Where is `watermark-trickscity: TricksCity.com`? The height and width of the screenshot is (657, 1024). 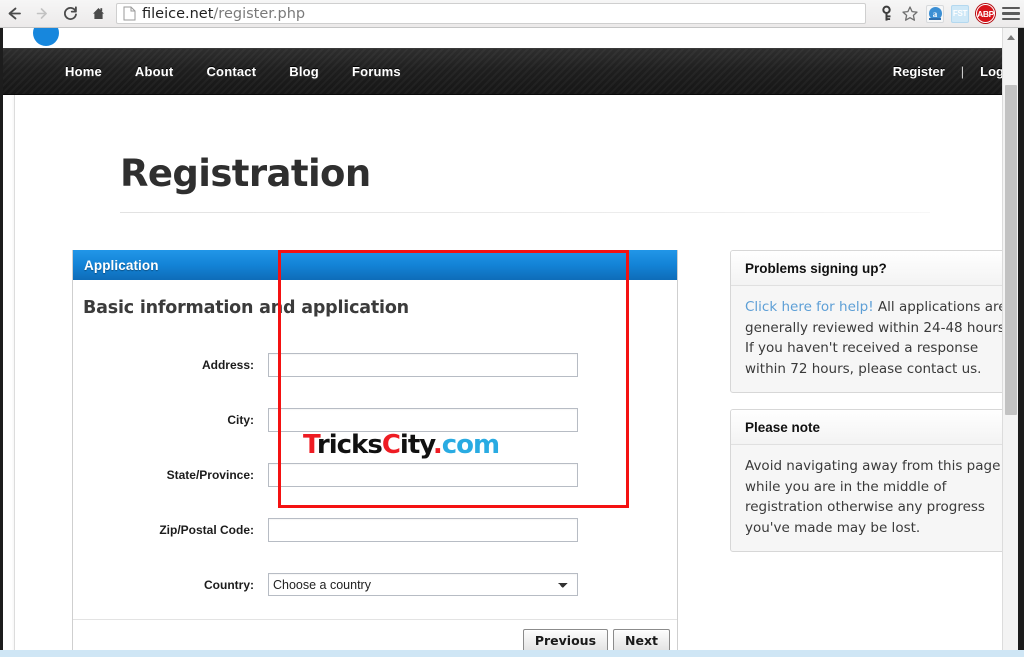 watermark-trickscity: TricksCity.com is located at coordinates (401, 445).